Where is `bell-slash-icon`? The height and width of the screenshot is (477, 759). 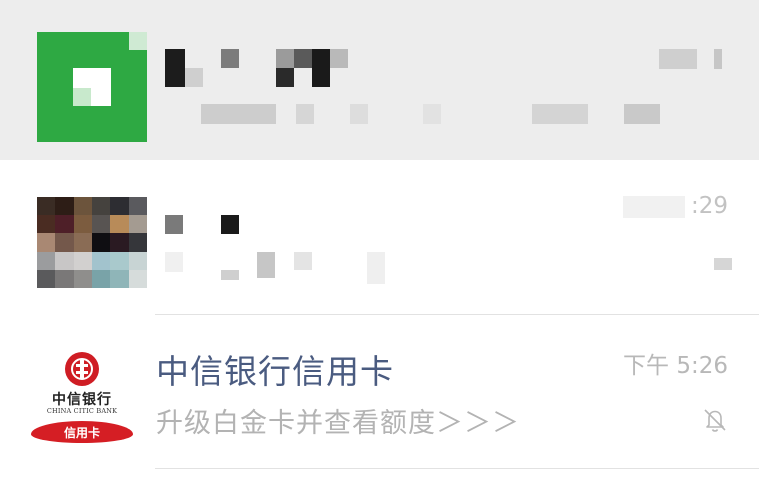
bell-slash-icon is located at coordinates (715, 420).